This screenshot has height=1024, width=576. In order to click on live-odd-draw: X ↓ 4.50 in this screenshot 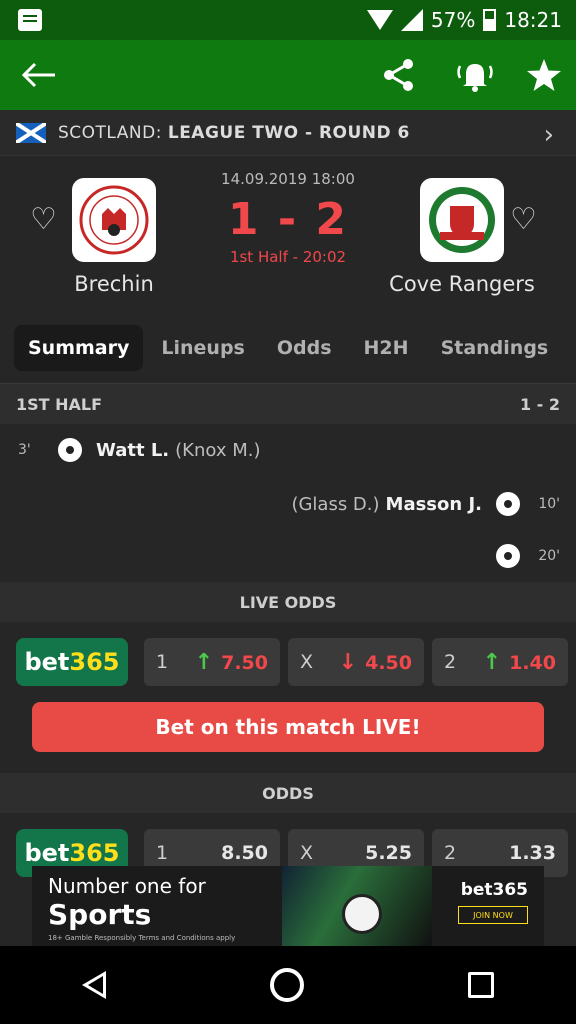, I will do `click(356, 662)`.